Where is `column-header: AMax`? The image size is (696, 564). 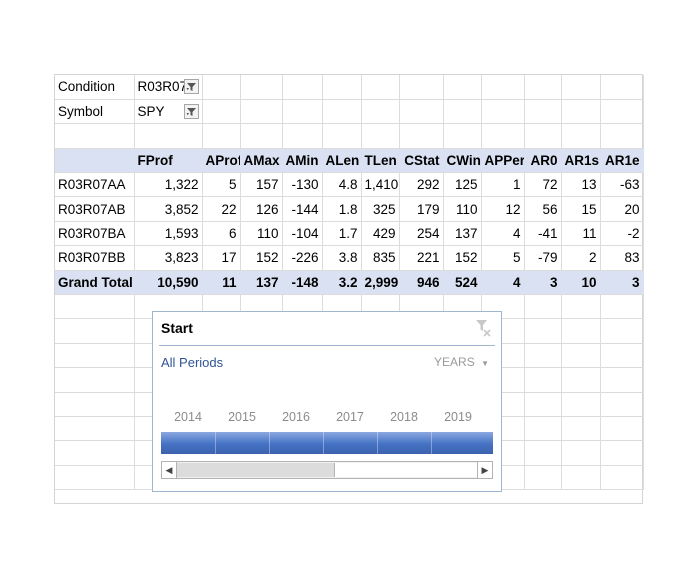 column-header: AMax is located at coordinates (261, 161).